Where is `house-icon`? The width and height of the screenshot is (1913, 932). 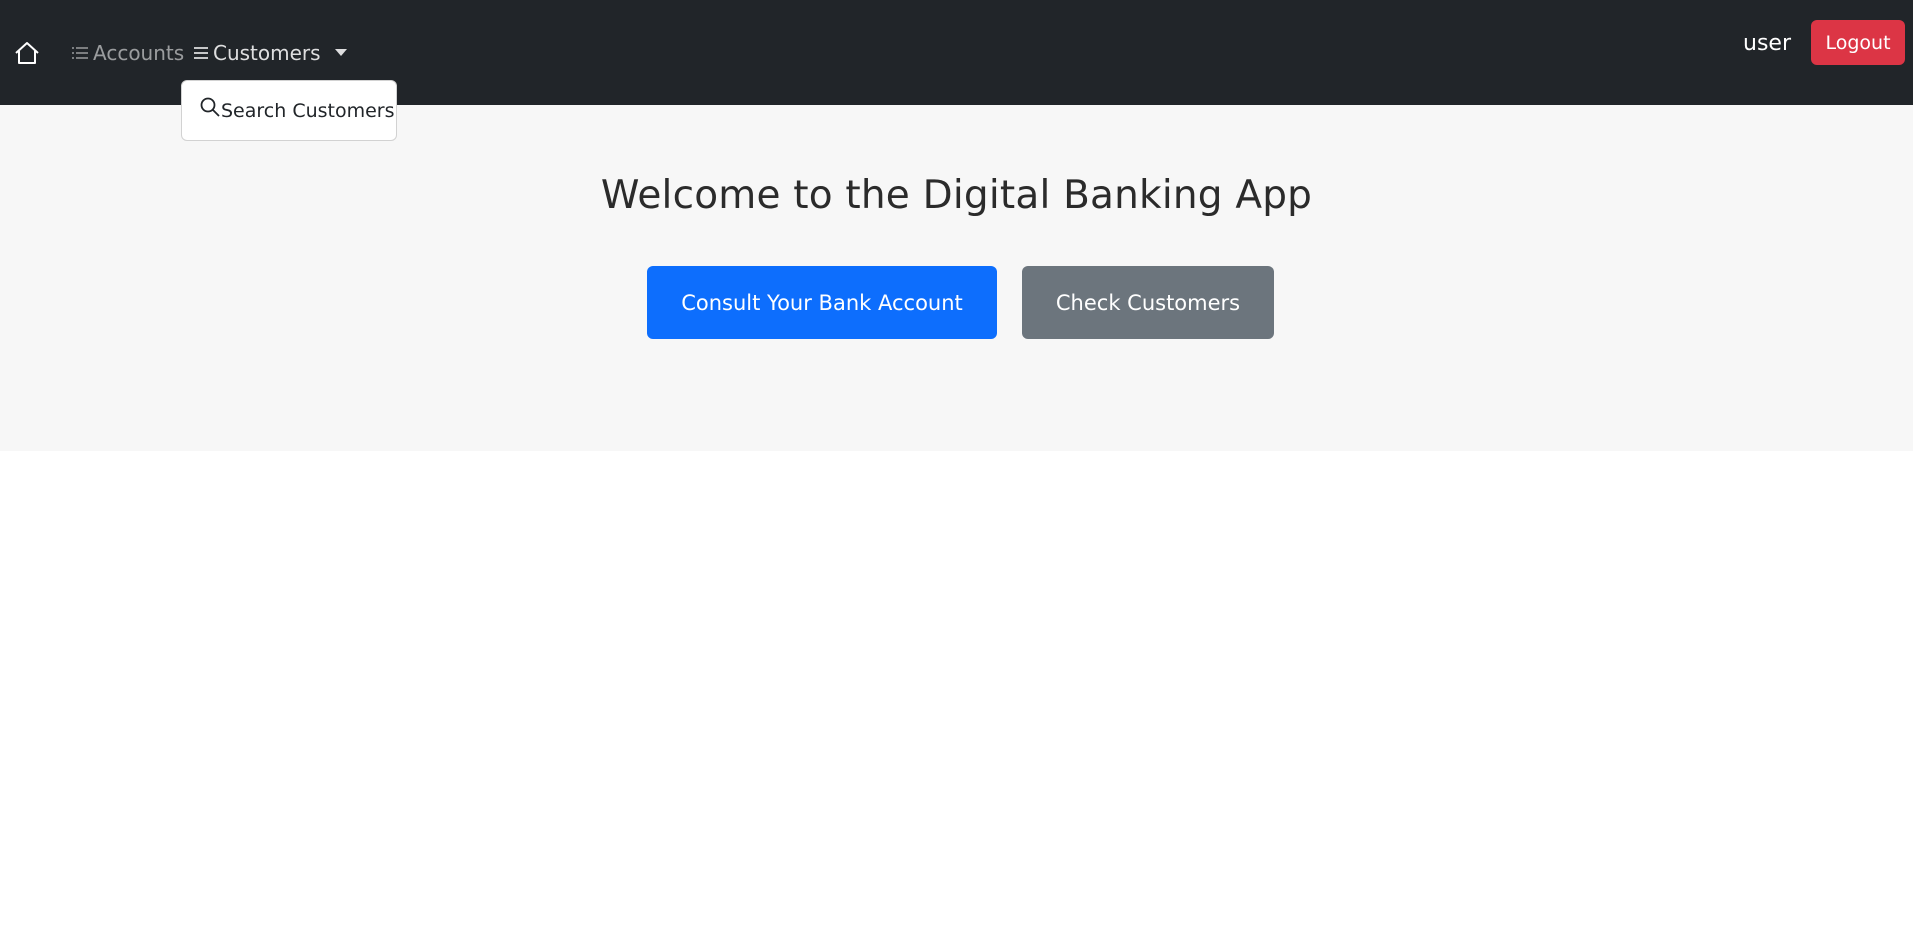
house-icon is located at coordinates (27, 53).